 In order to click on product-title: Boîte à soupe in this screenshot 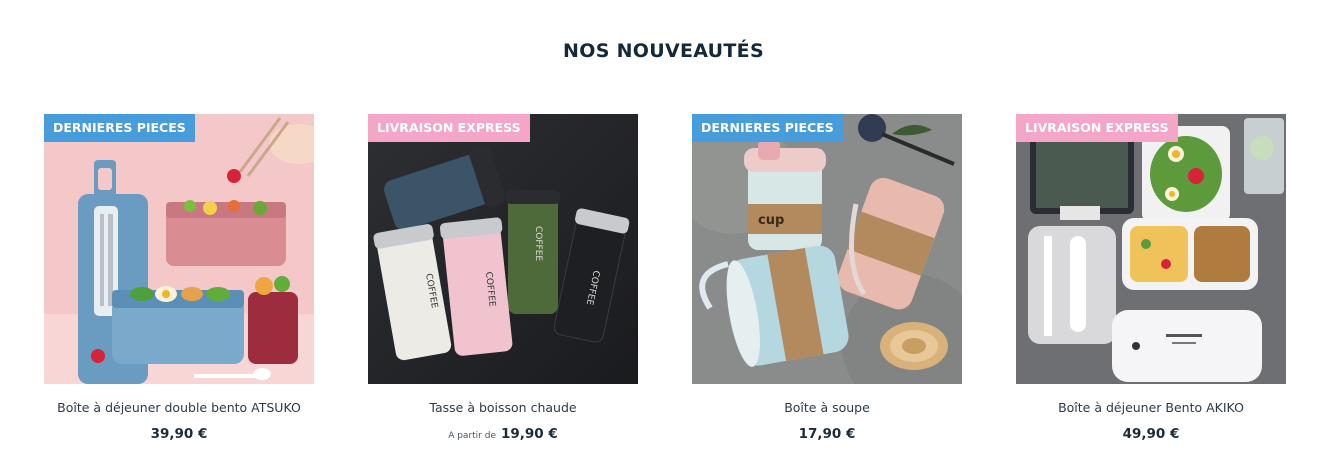, I will do `click(827, 407)`.